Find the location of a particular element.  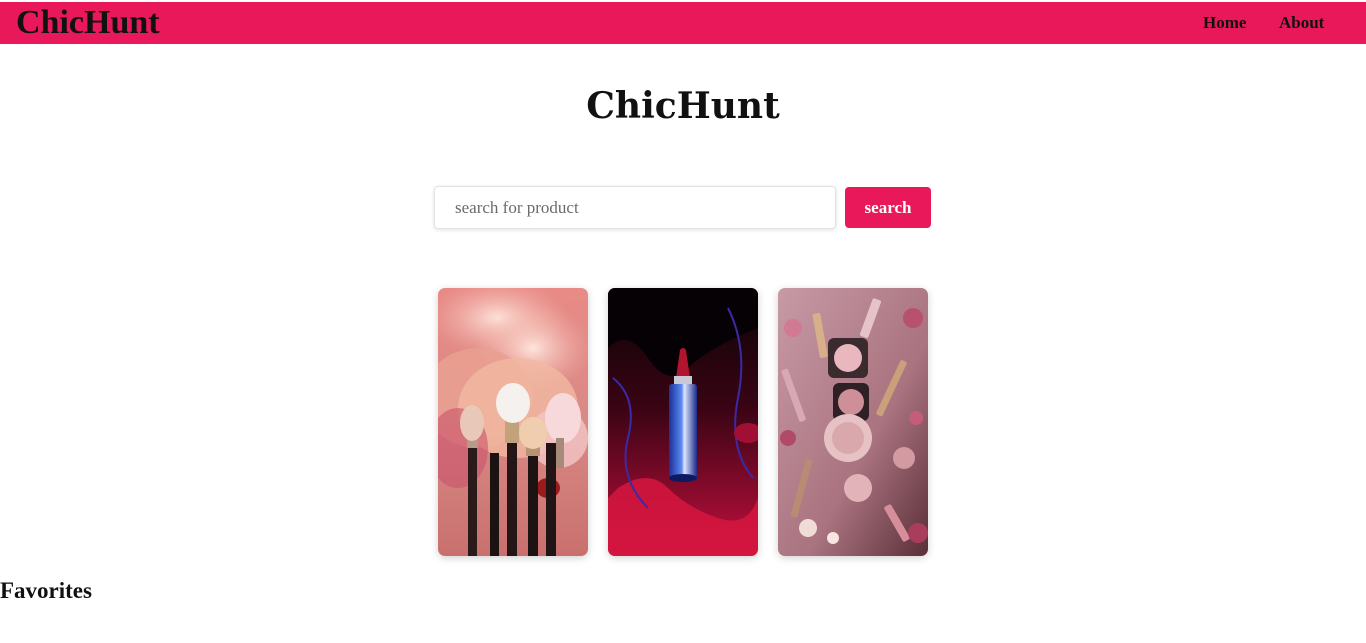

brand-logo: ChicHunt is located at coordinates (88, 23).